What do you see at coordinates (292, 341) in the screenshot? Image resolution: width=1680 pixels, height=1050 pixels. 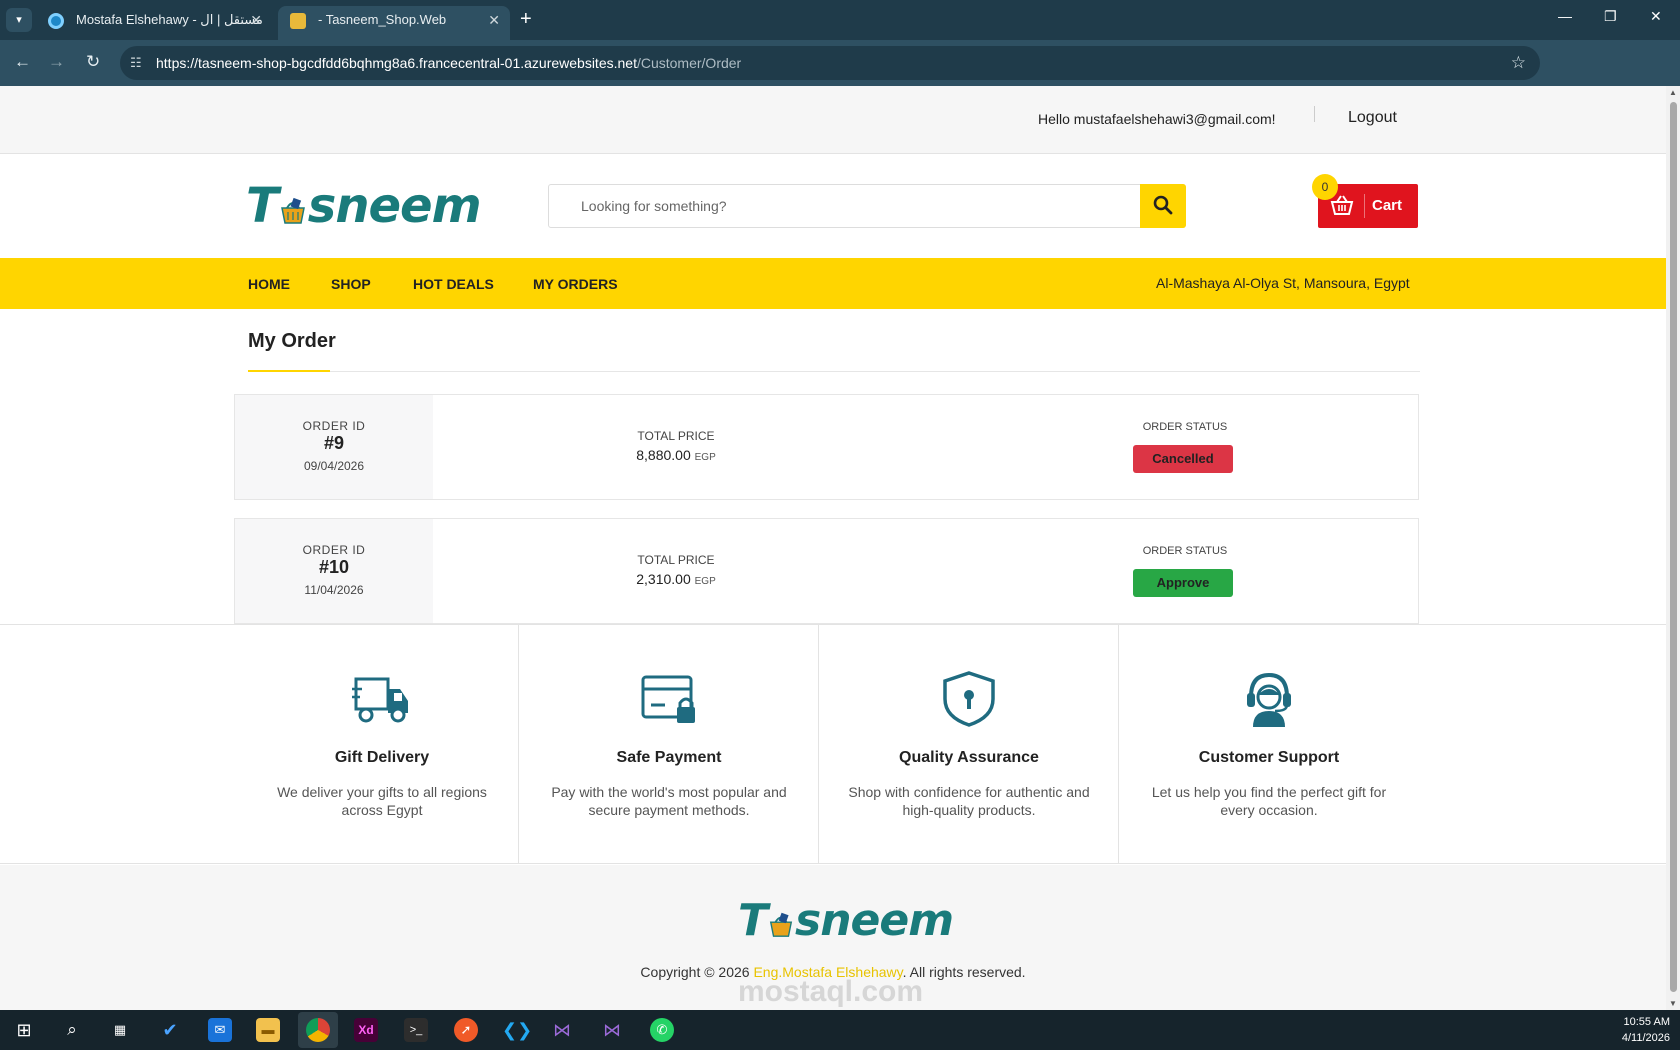 I see `page-title: My Order` at bounding box center [292, 341].